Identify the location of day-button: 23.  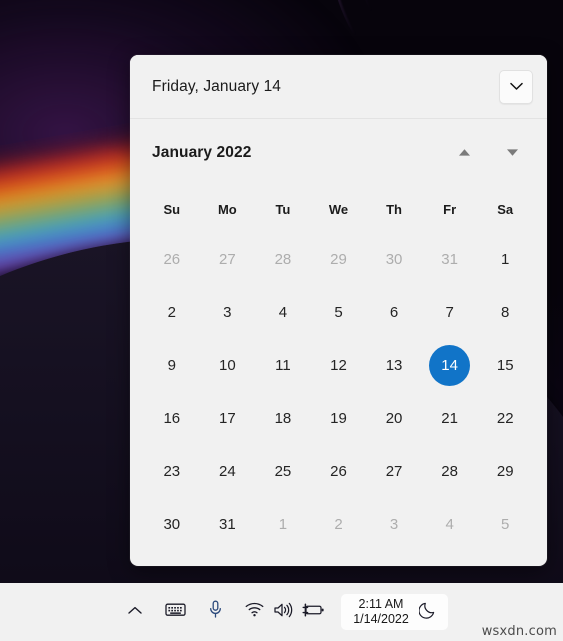
(171, 471).